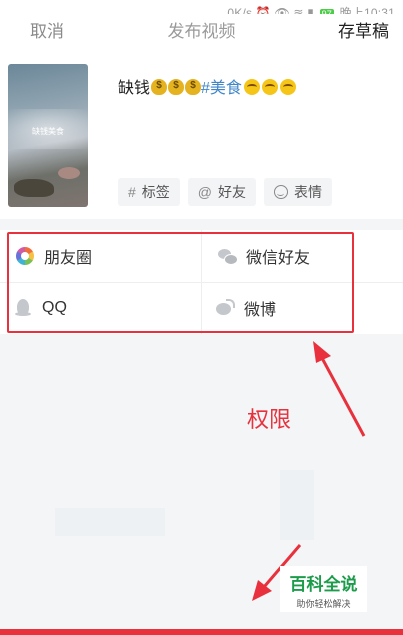  I want to click on watermark-logo: 百科全说 助你轻松解决, so click(323, 589).